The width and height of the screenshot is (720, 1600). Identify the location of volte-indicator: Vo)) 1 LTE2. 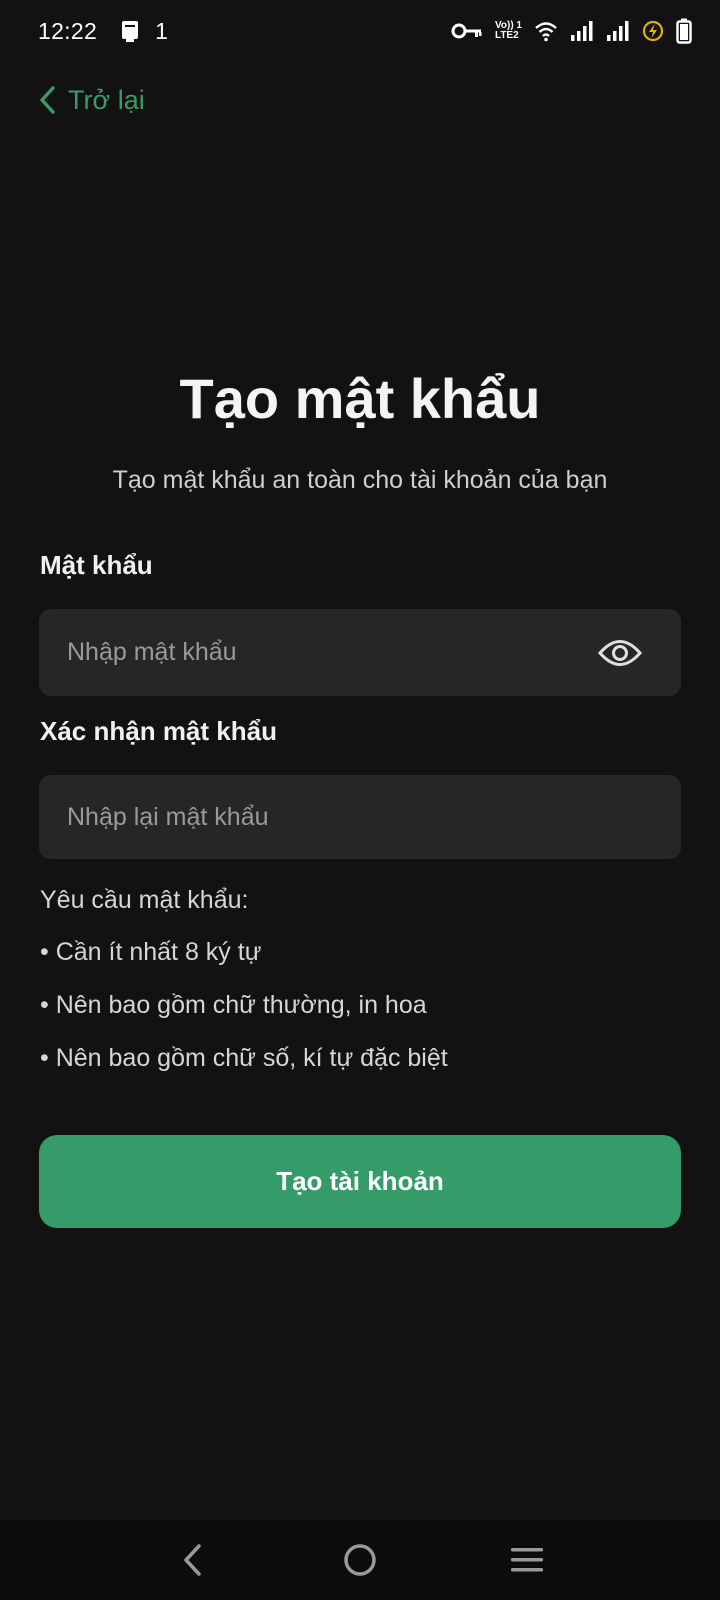
(508, 31).